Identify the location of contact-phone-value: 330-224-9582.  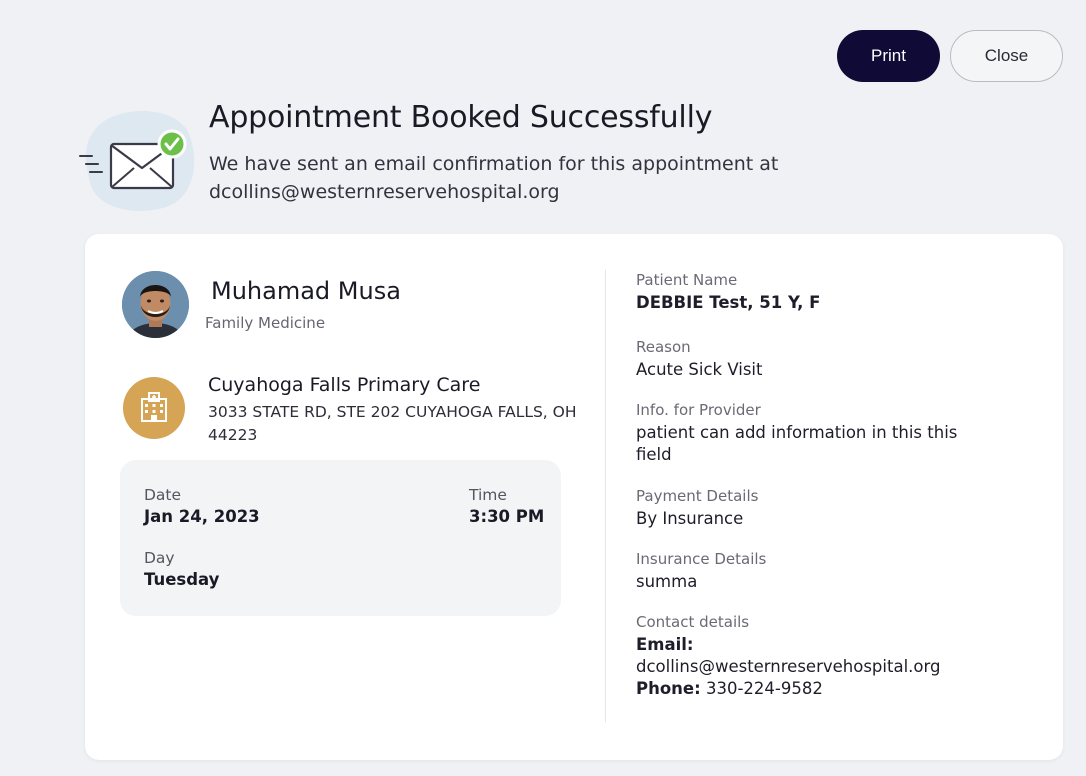
(764, 688).